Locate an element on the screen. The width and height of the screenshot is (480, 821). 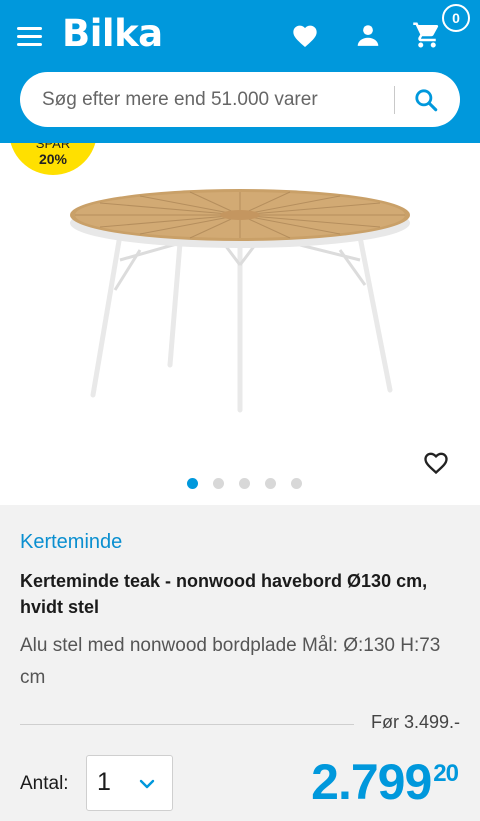
add-to-wishlist-button is located at coordinates (436, 462).